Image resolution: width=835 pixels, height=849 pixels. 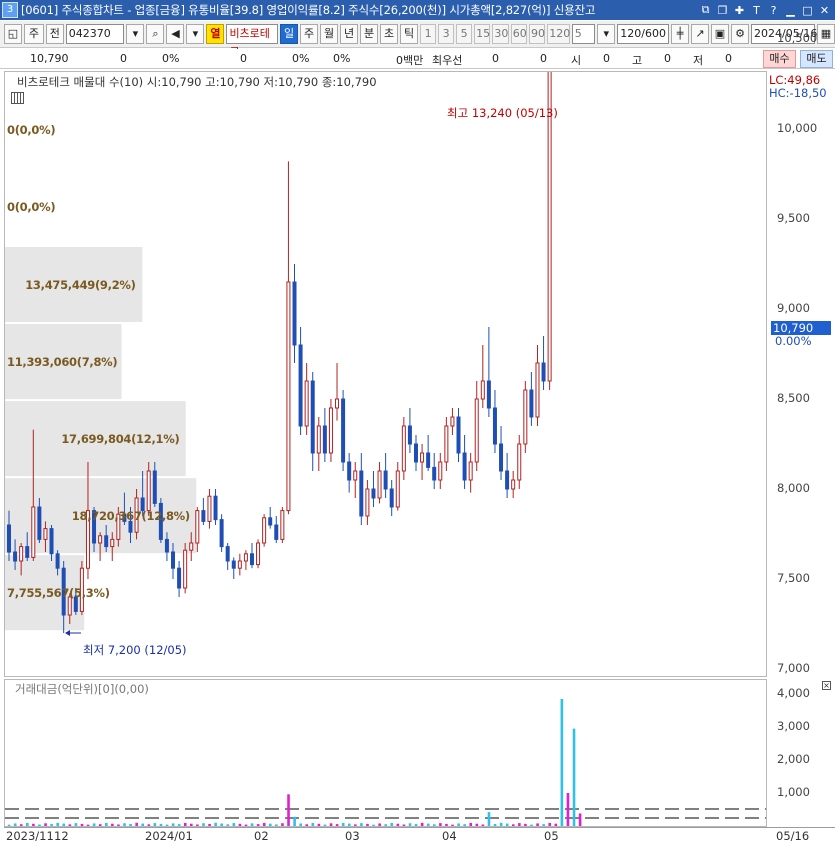 I want to click on minute-90: 90, so click(x=537, y=34).